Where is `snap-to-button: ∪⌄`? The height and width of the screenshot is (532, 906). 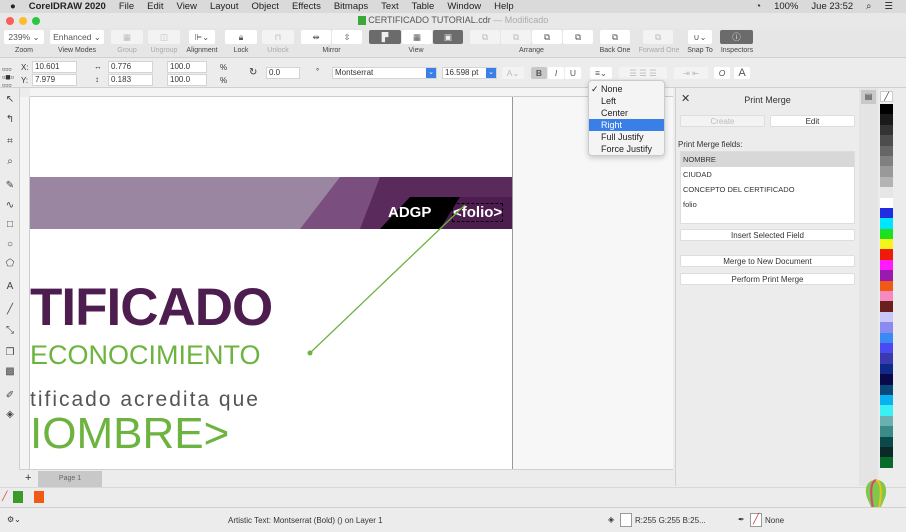
snap-to-button: ∪⌄ is located at coordinates (700, 37).